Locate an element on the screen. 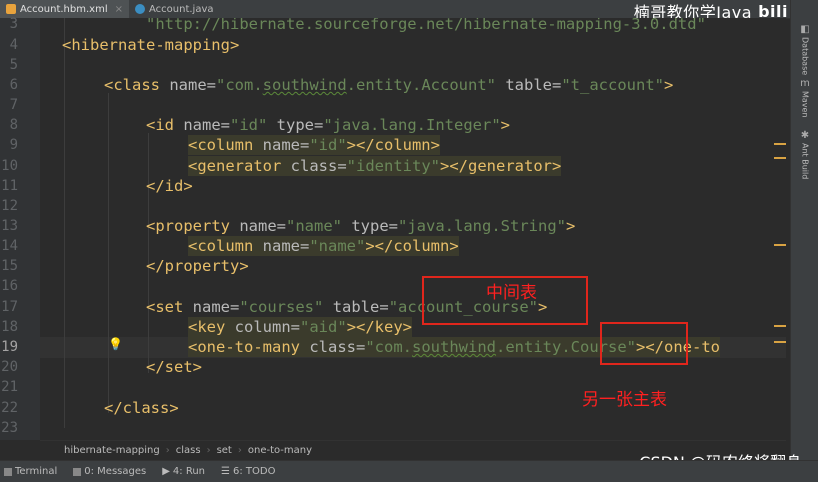 Image resolution: width=818 pixels, height=482 pixels. line-number: 3 is located at coordinates (13, 24).